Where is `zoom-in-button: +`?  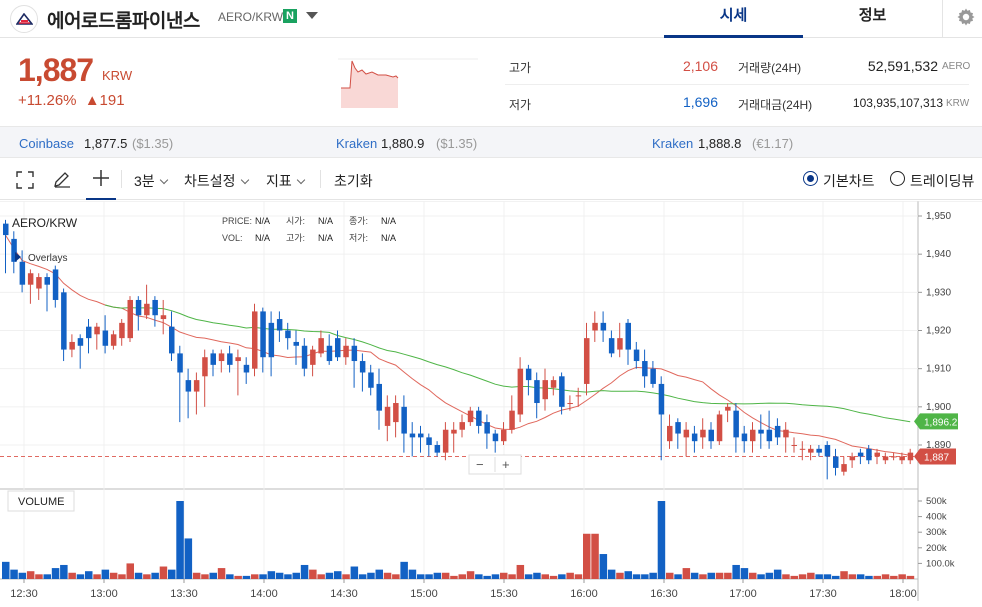
zoom-in-button: + is located at coordinates (506, 464).